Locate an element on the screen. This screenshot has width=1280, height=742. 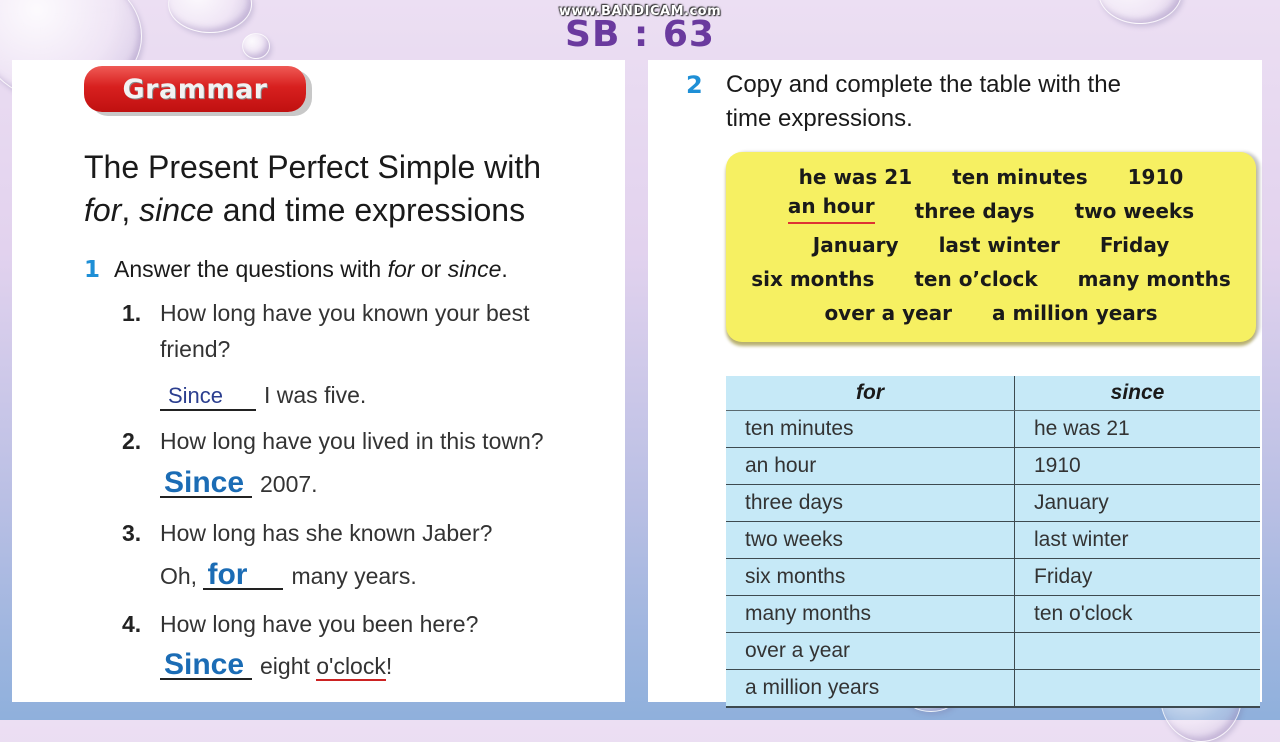
exercise-1-instruction: 1 Answer the questions with for or since. is located at coordinates (296, 269).